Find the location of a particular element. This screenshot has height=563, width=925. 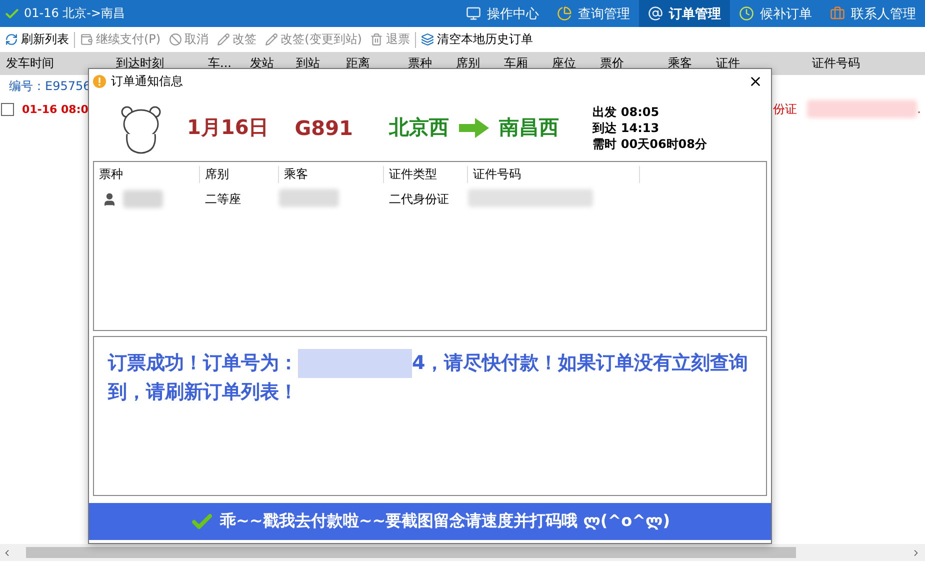

ban-icon is located at coordinates (175, 39).